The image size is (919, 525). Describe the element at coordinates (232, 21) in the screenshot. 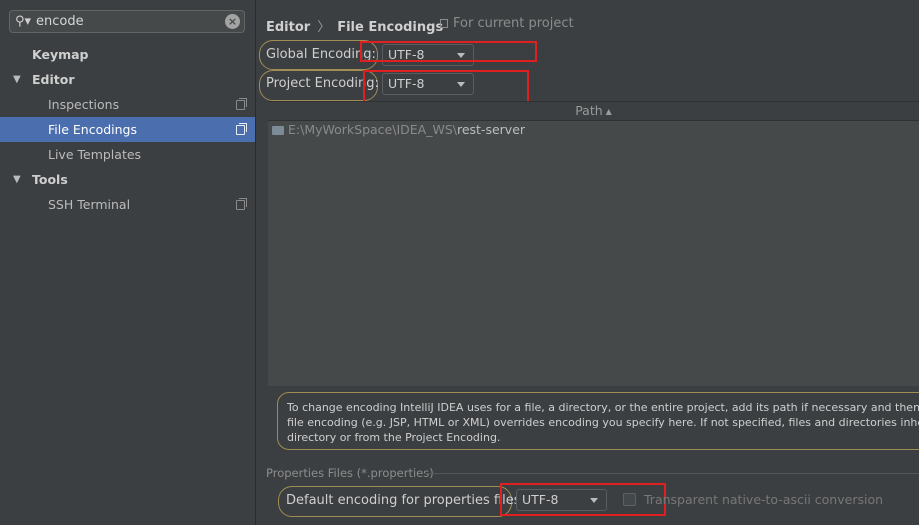

I see `clear-icon: ×` at that location.